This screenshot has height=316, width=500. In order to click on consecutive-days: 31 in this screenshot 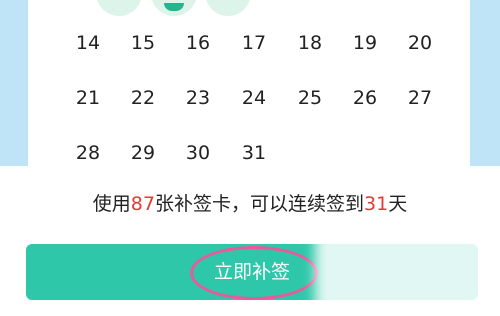, I will do `click(376, 204)`.